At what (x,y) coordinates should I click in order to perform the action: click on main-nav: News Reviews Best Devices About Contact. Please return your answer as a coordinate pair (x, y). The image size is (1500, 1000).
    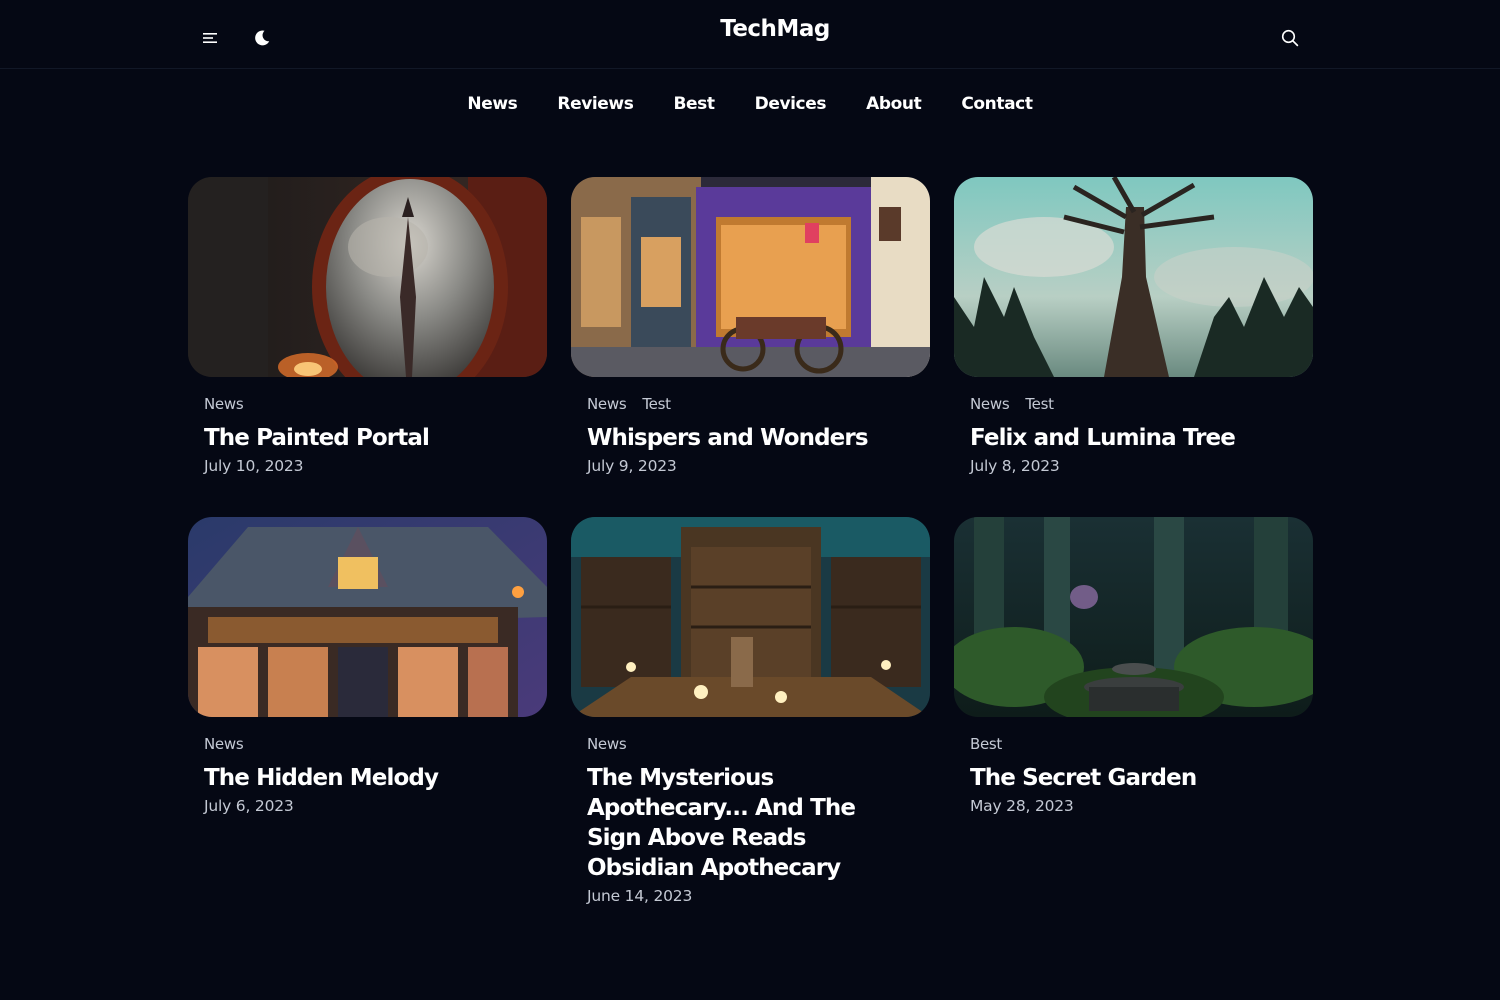
    Looking at the image, I should click on (750, 104).